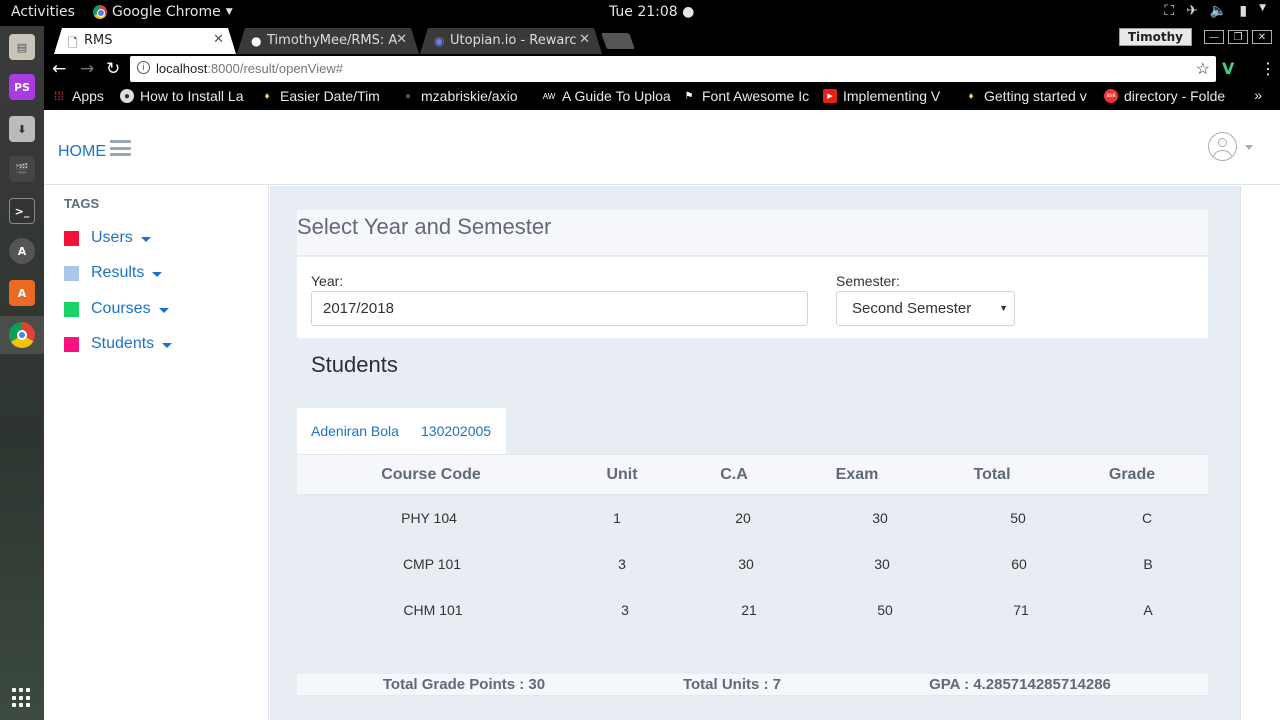 The height and width of the screenshot is (720, 1280). I want to click on sidebar-item-results: Results, so click(113, 273).